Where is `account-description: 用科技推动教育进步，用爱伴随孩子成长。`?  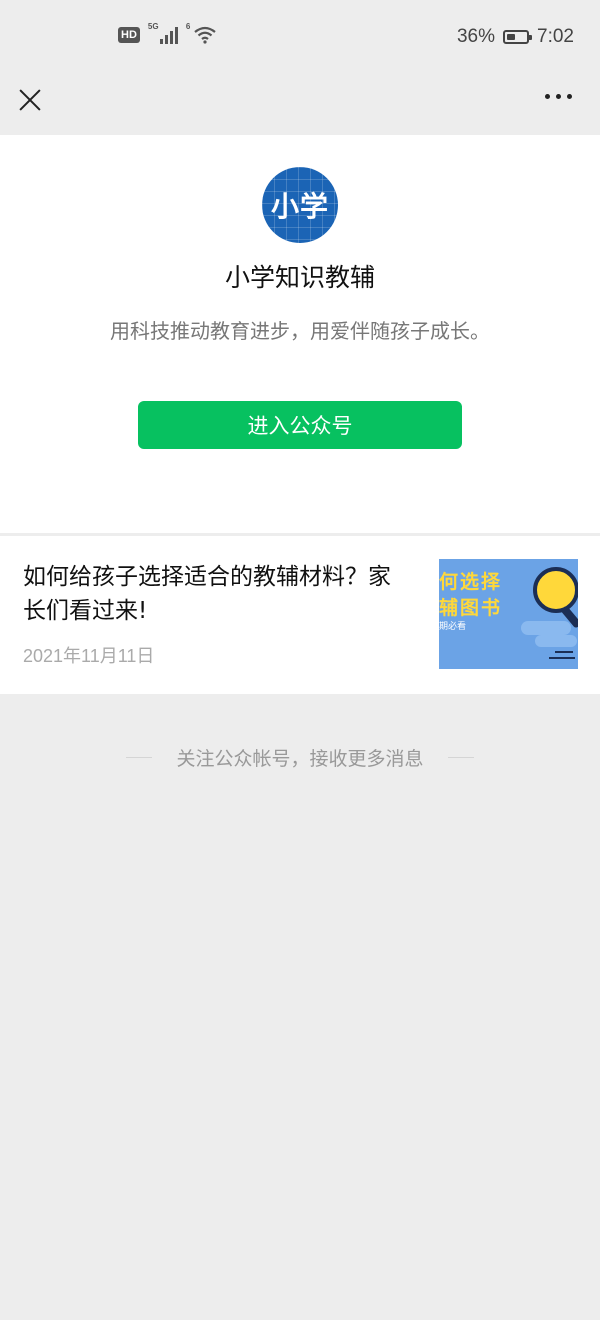
account-description: 用科技推动教育进步，用爱伴随孩子成长。 is located at coordinates (300, 331).